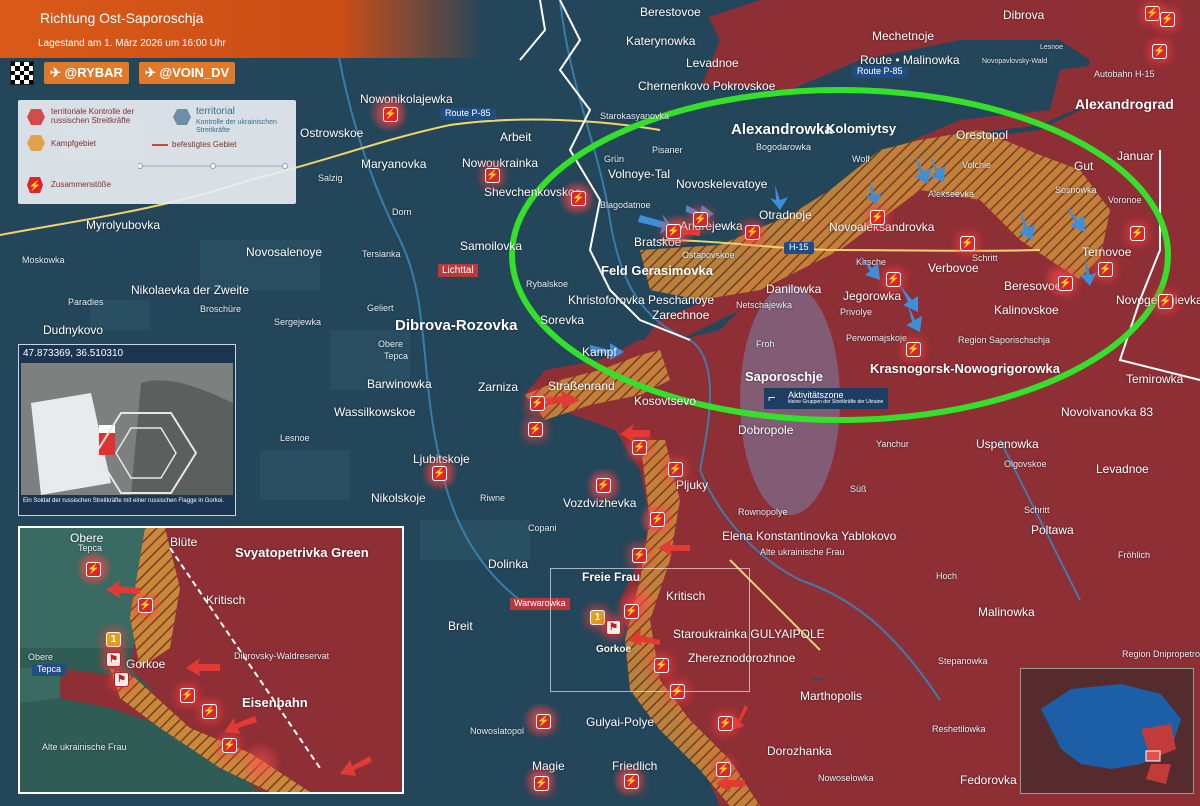  What do you see at coordinates (650, 630) in the screenshot?
I see `zoom-source-box` at bounding box center [650, 630].